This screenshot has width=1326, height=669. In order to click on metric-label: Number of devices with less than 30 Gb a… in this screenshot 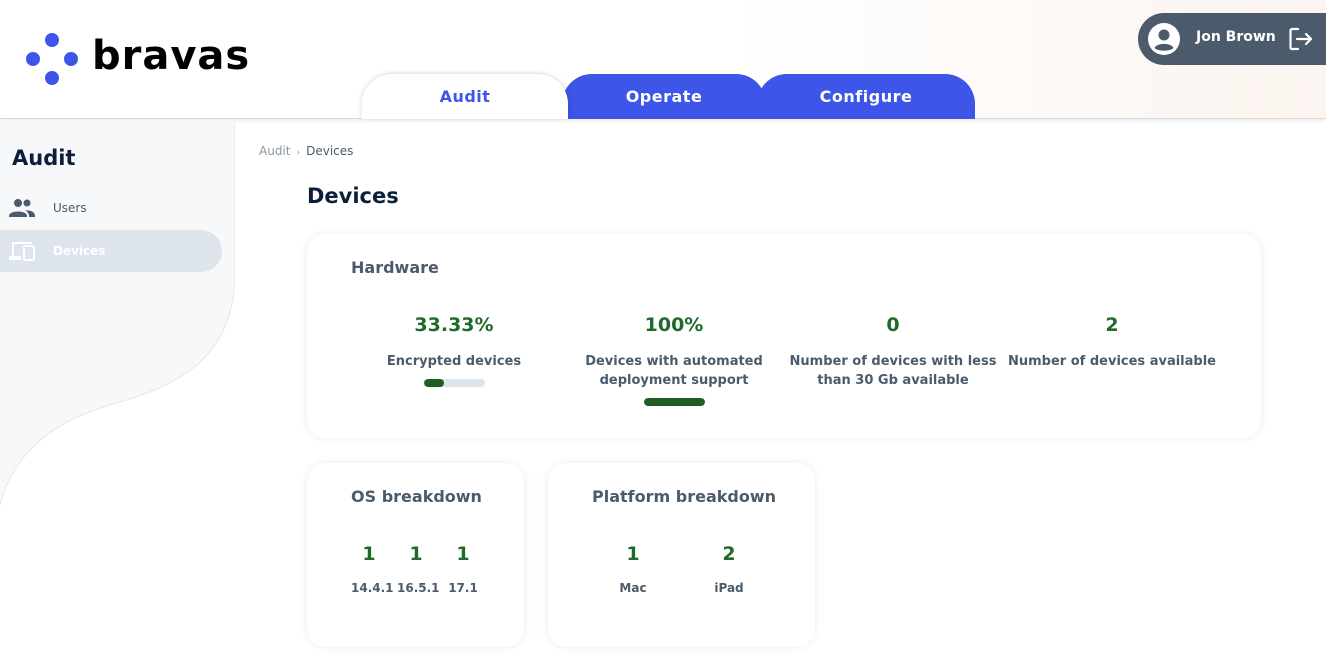, I will do `click(893, 371)`.